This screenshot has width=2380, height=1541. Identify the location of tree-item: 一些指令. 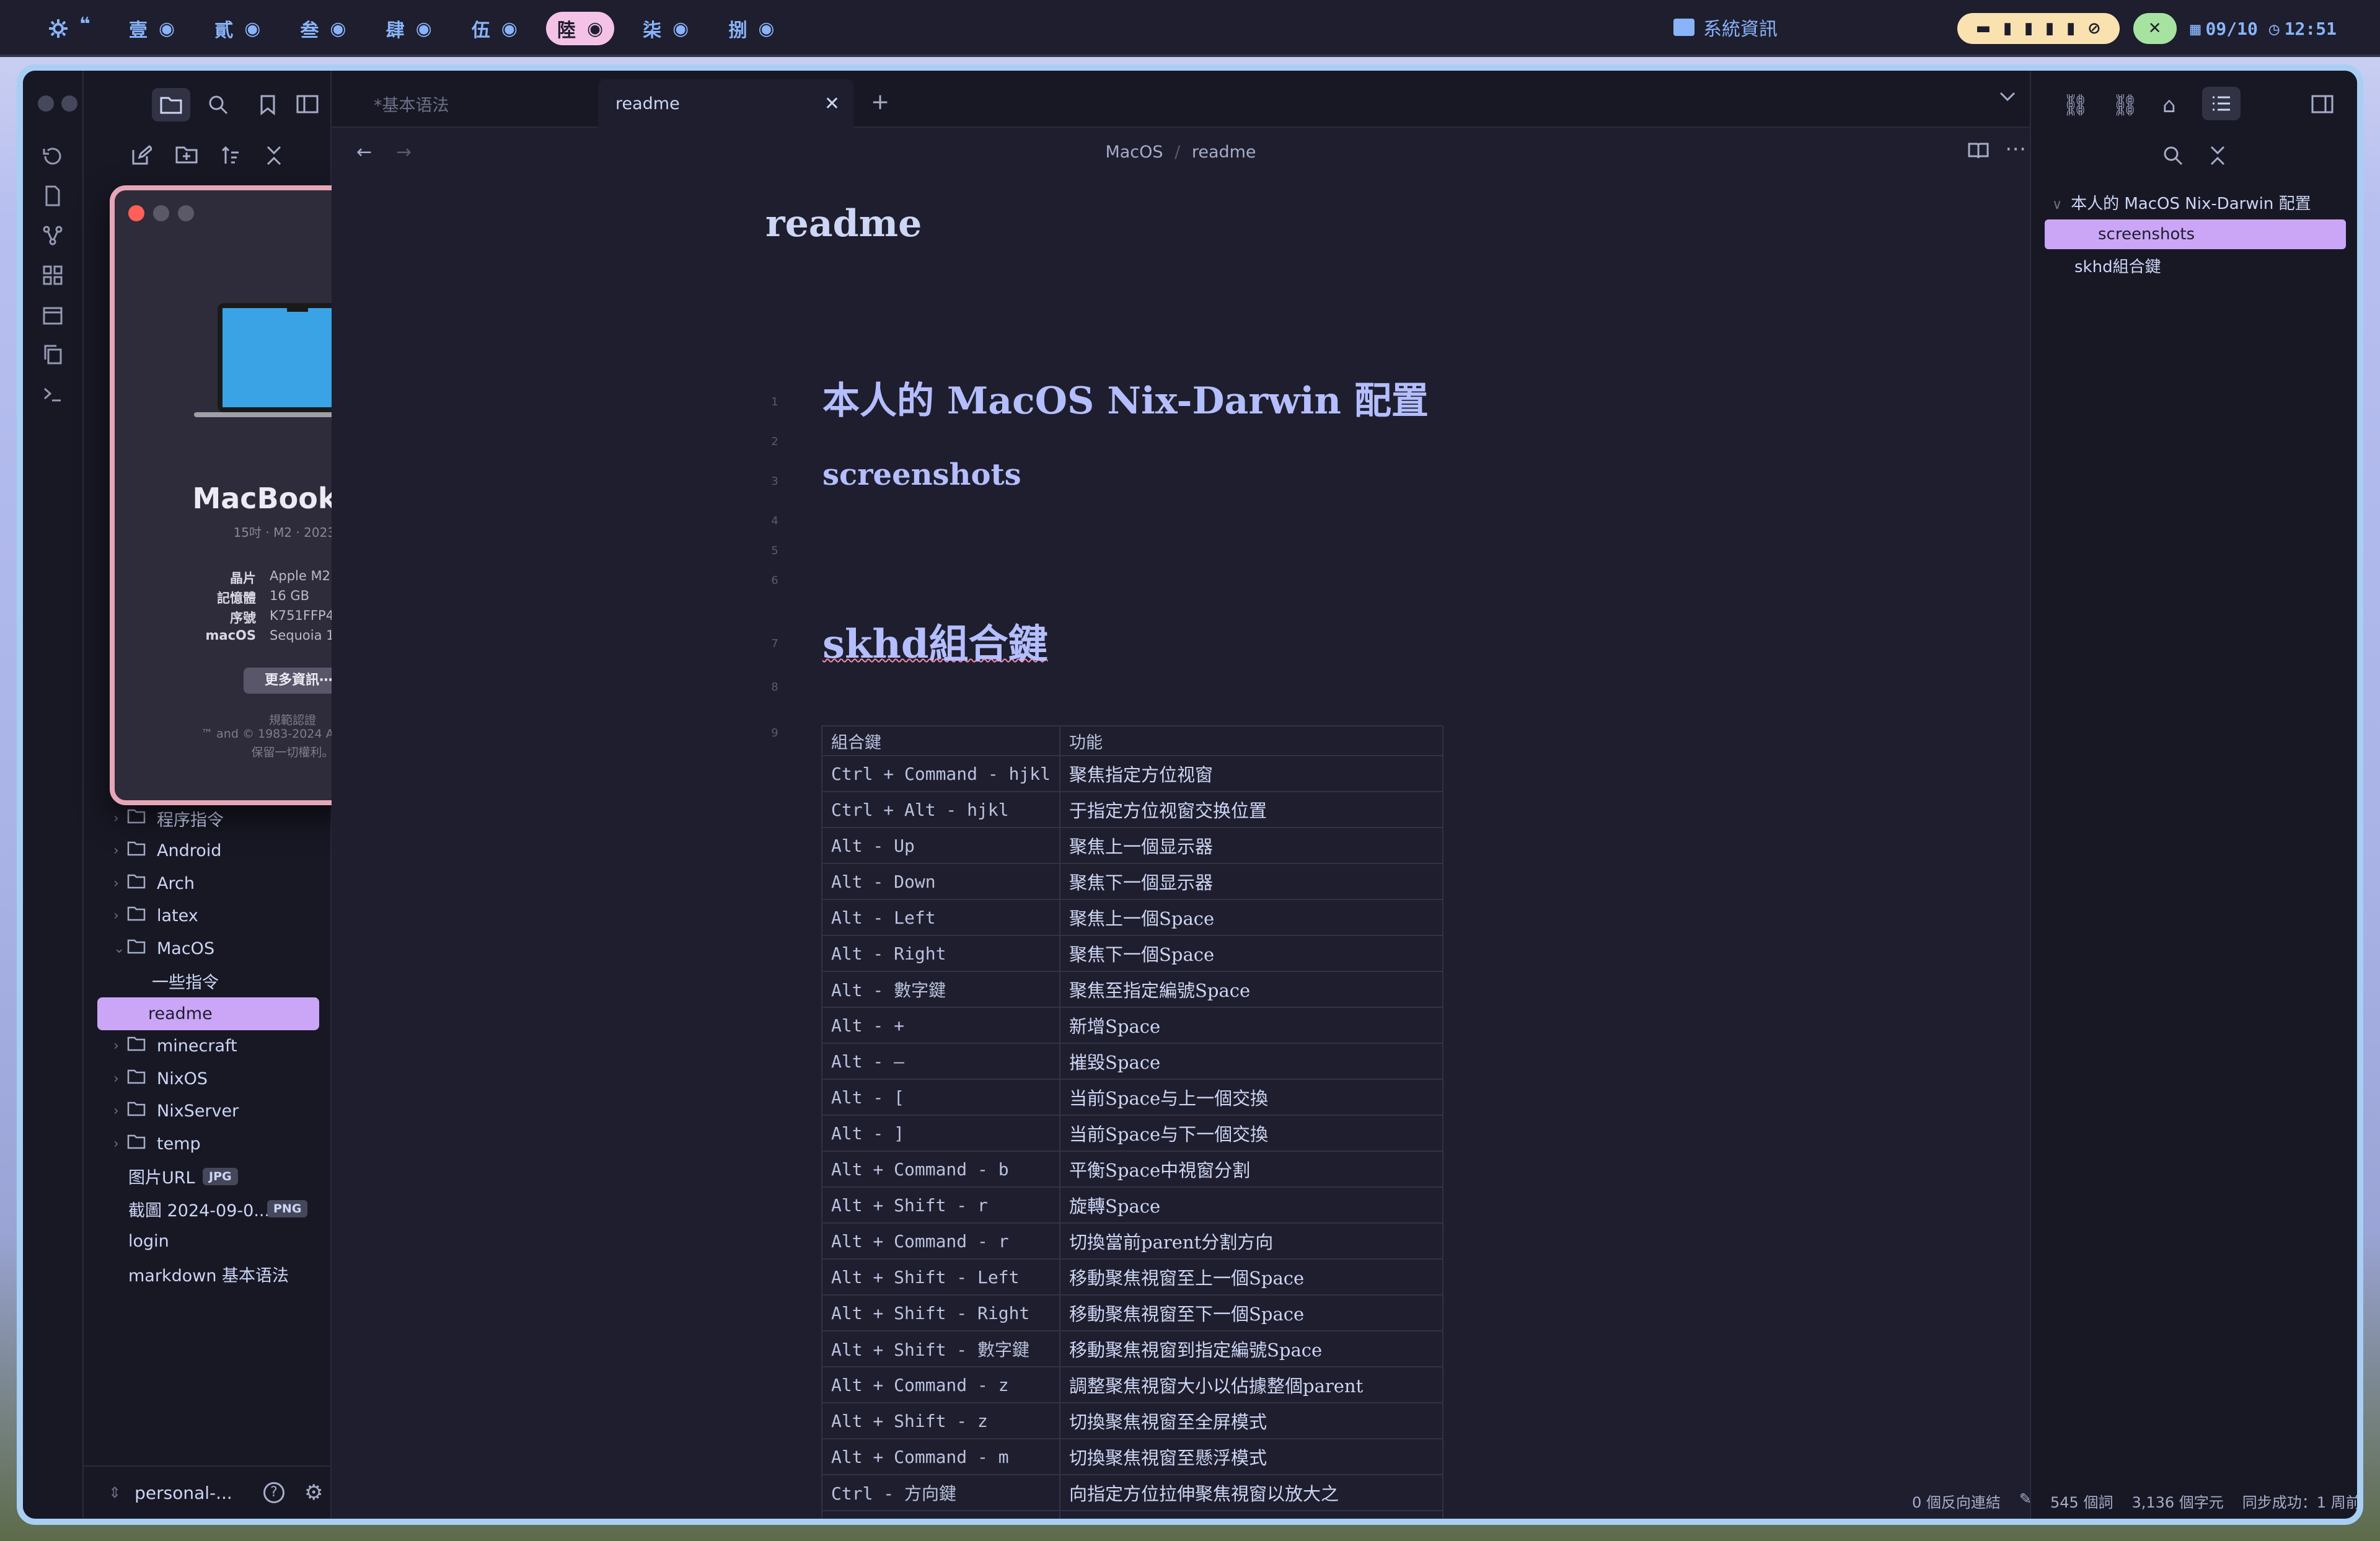
(208, 981).